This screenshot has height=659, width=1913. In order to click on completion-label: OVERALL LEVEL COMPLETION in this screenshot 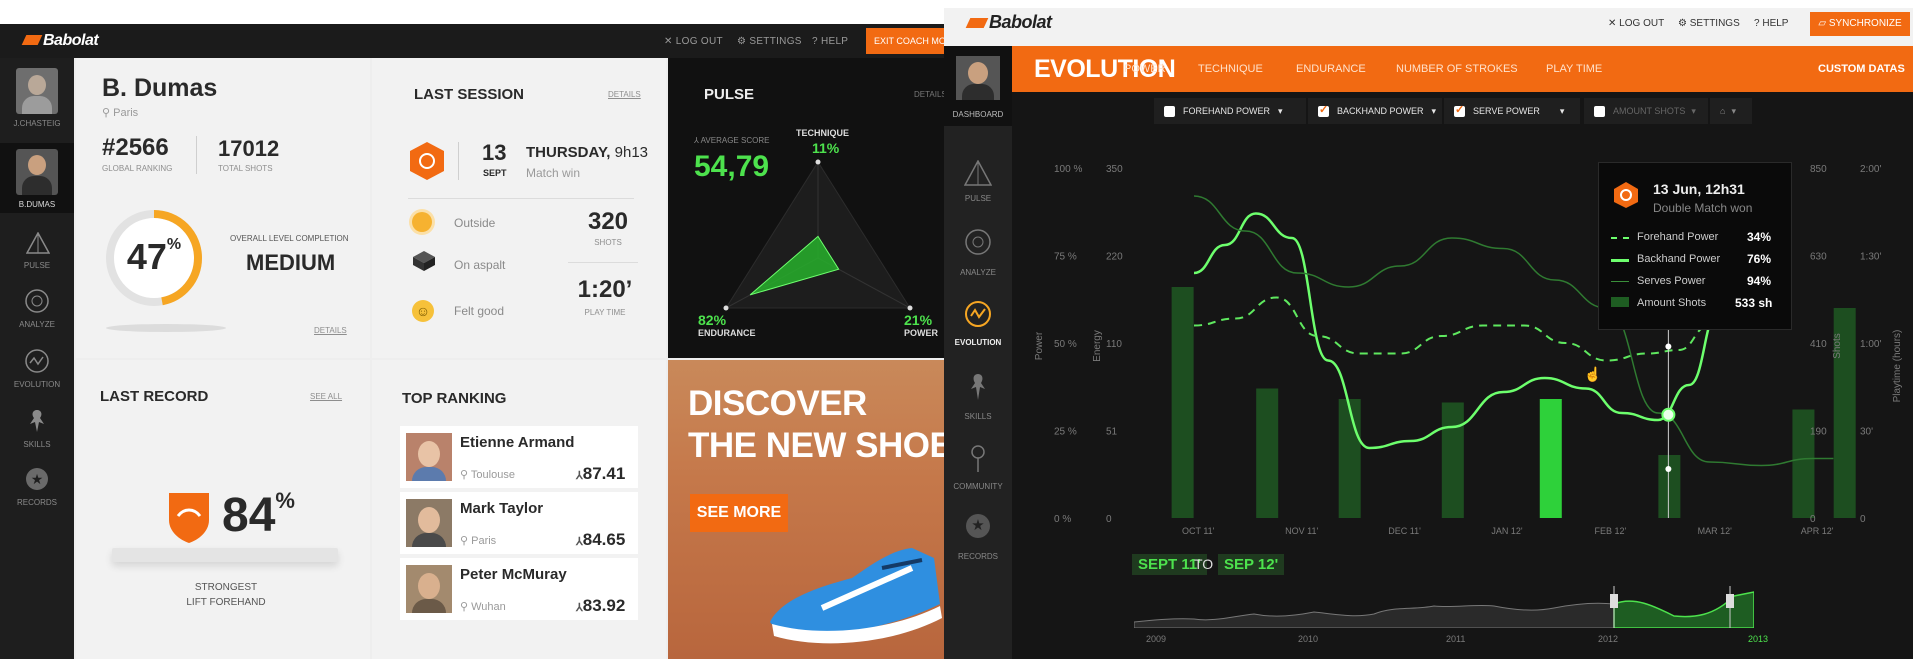, I will do `click(289, 238)`.